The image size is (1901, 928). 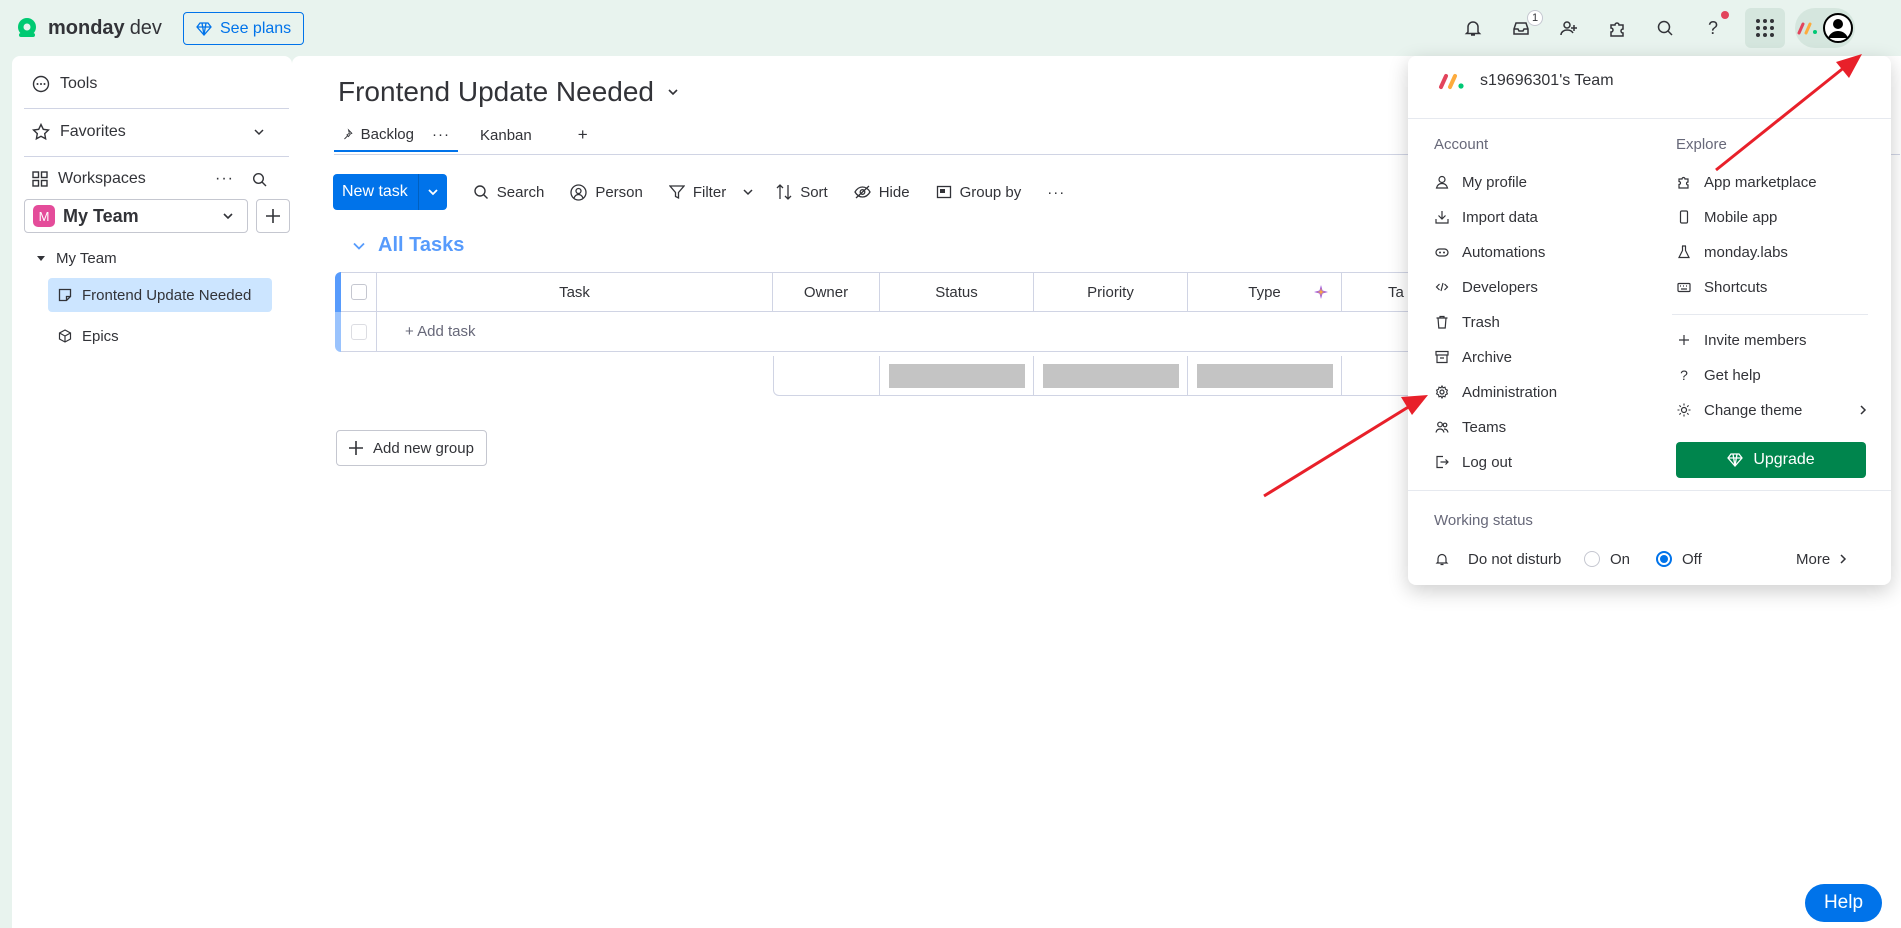 What do you see at coordinates (160, 336) in the screenshot?
I see `sidebar-item-epics: Epics` at bounding box center [160, 336].